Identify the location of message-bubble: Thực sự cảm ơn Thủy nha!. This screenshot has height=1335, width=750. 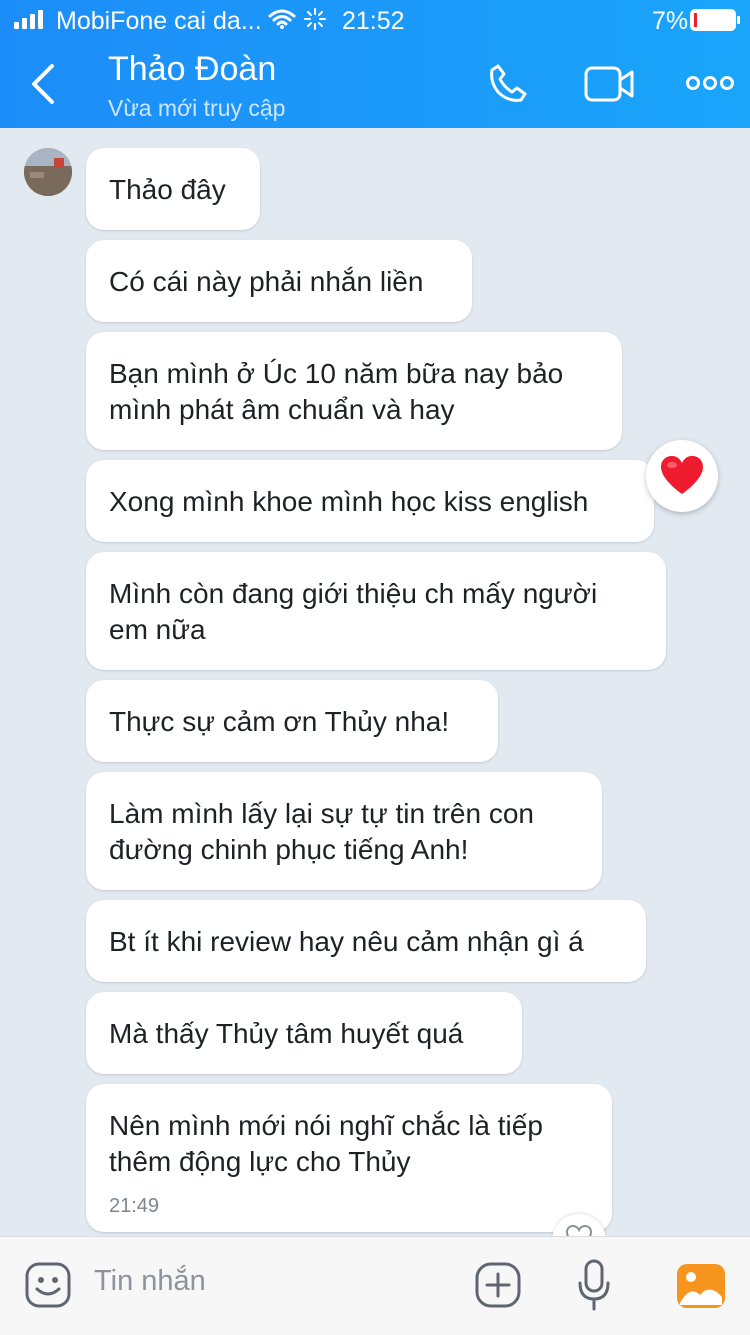
(292, 721).